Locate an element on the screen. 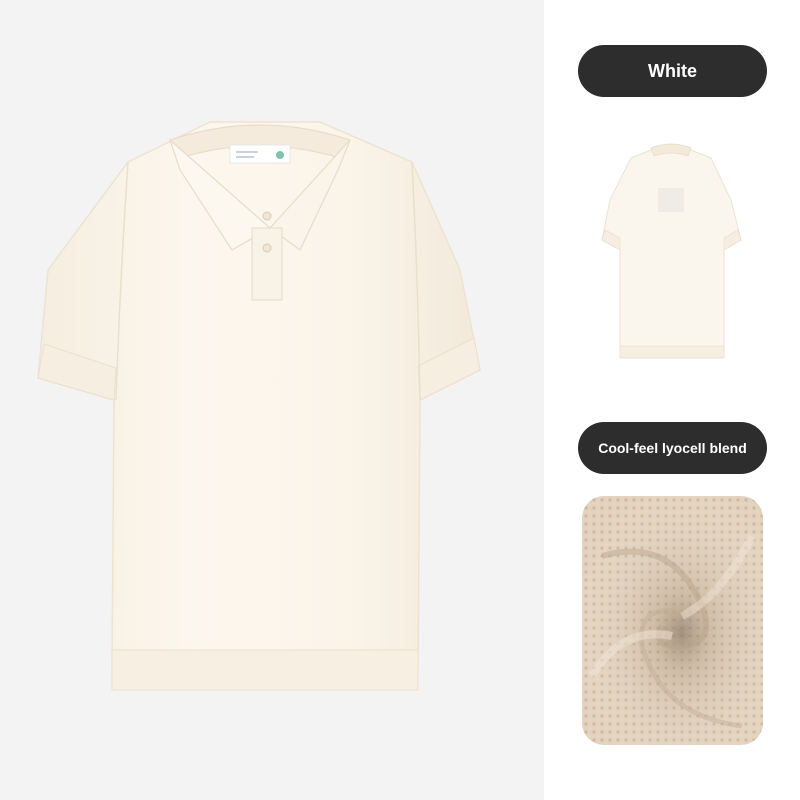 This screenshot has height=800, width=800. color-label-pill: White is located at coordinates (672, 71).